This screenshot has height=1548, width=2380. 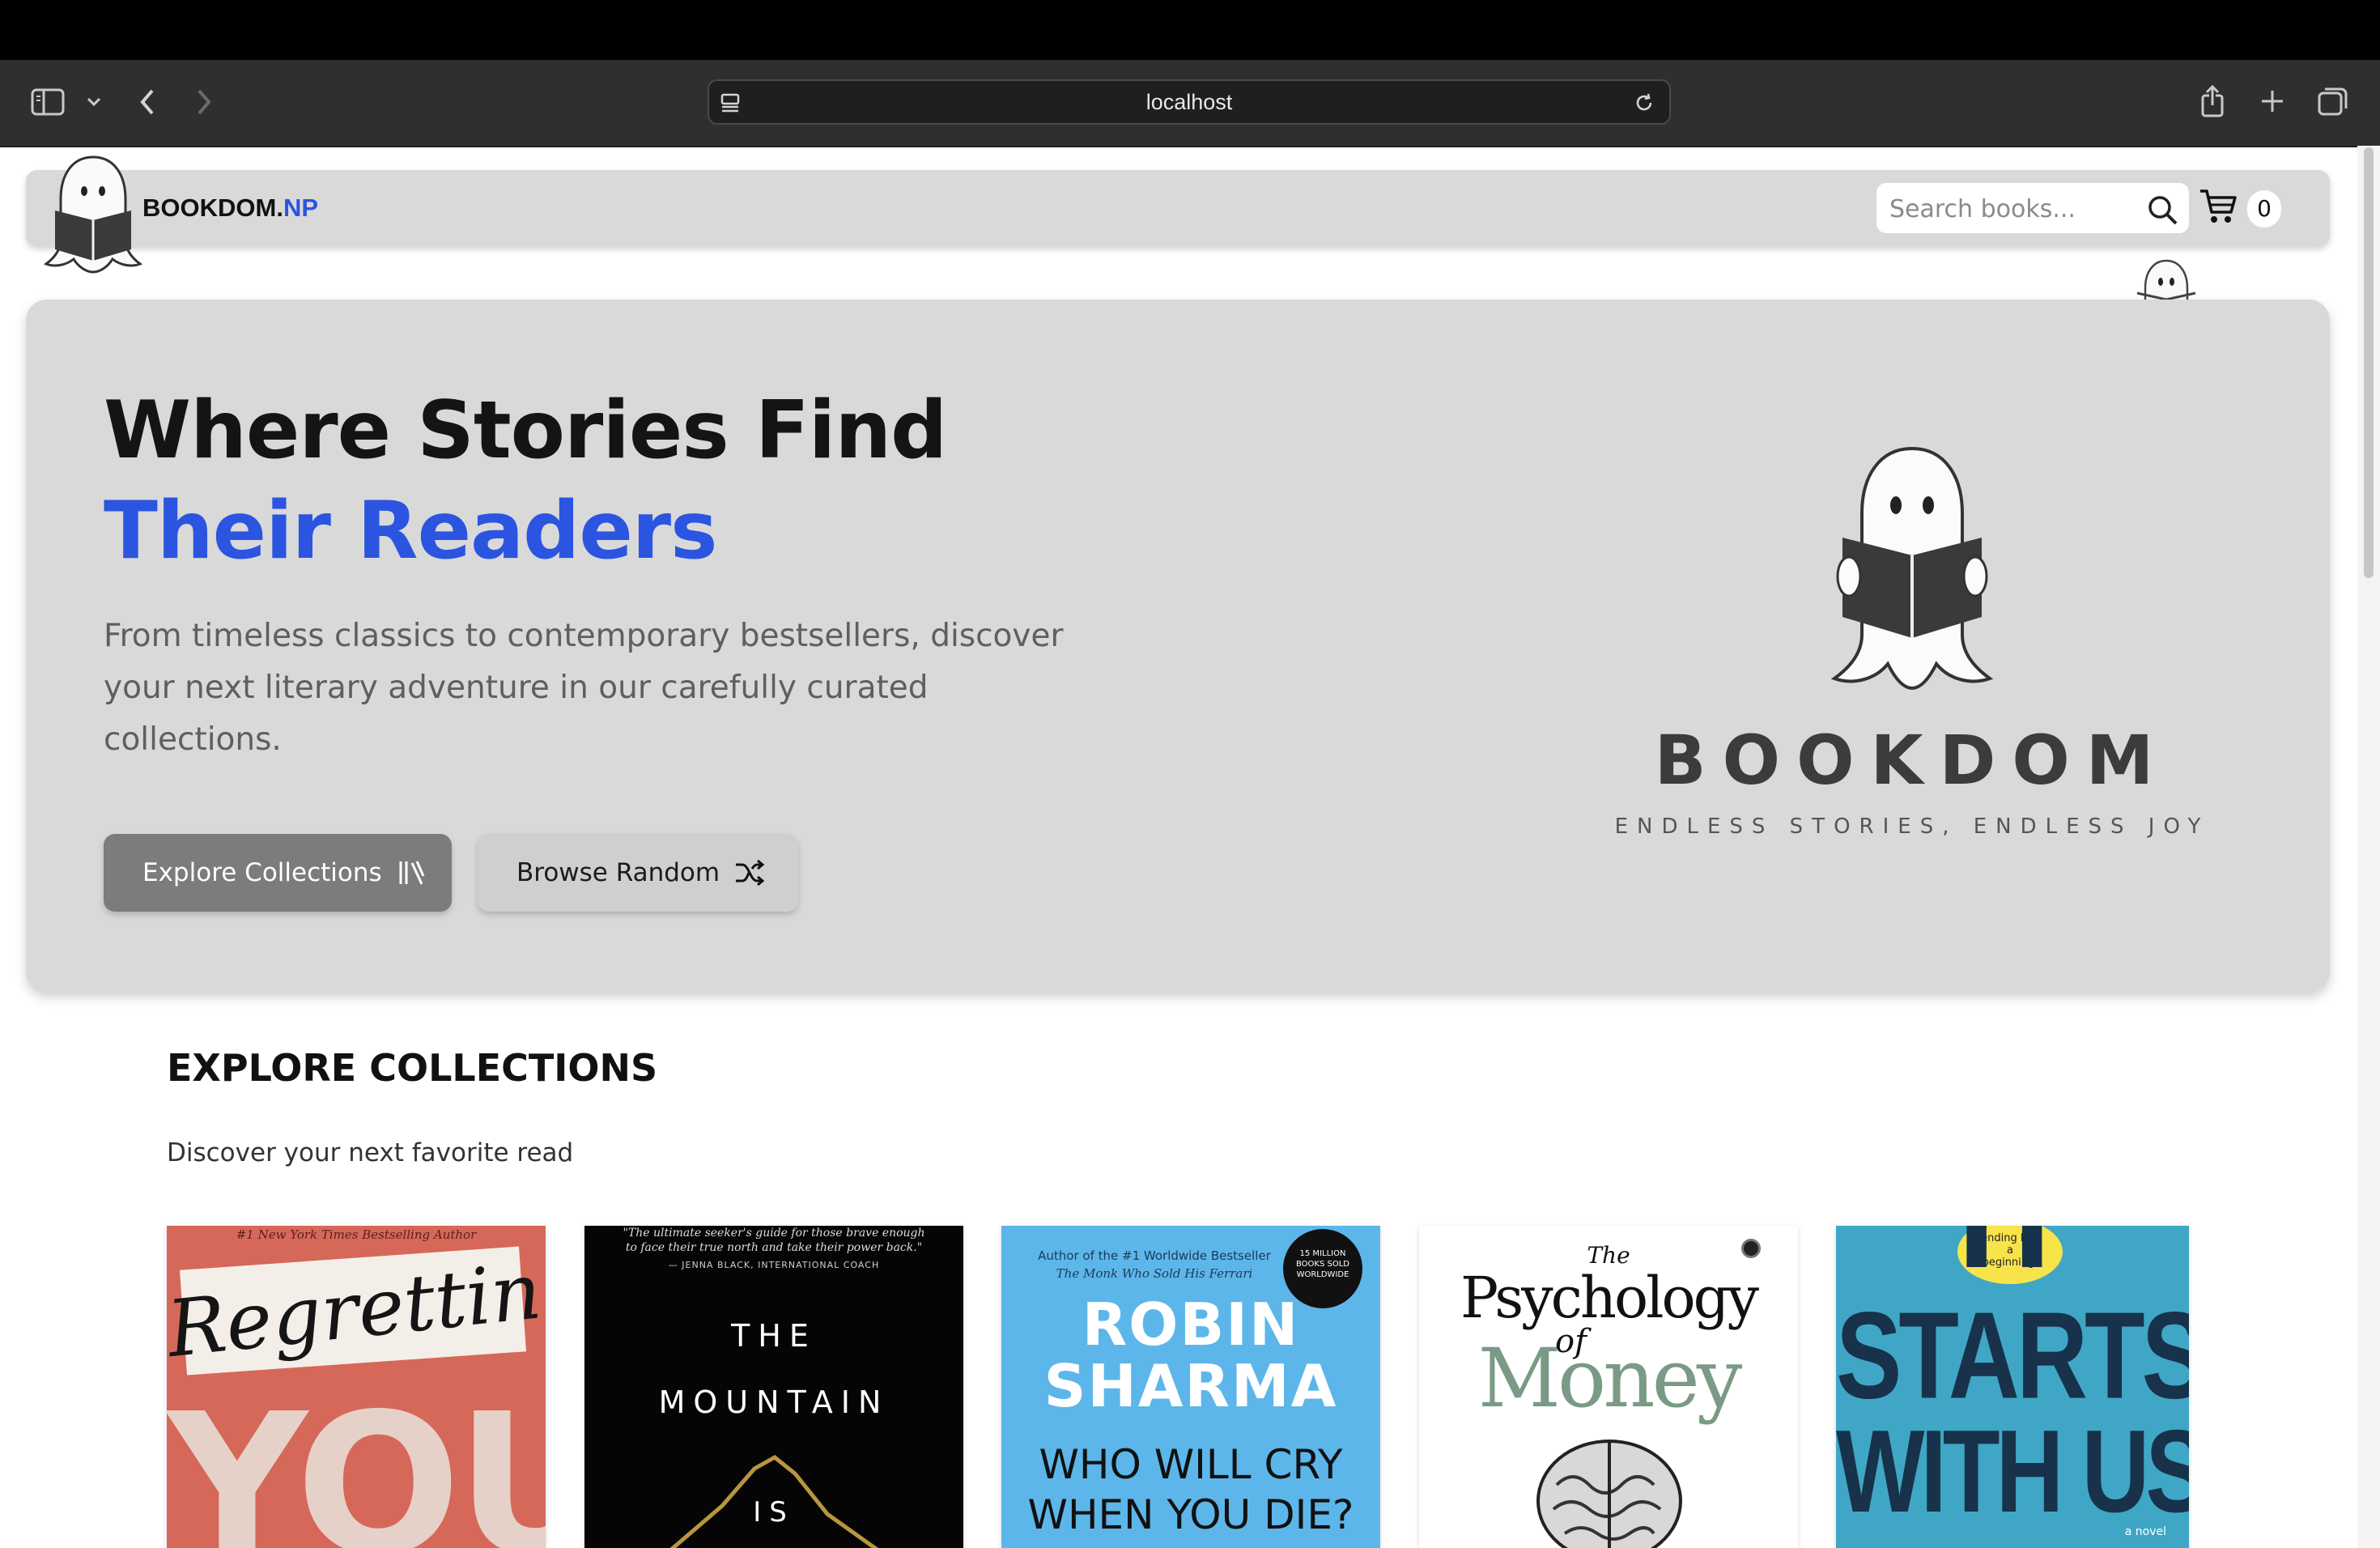 What do you see at coordinates (1190, 1515) in the screenshot?
I see `book-title-2: WHEN YOU DIE?` at bounding box center [1190, 1515].